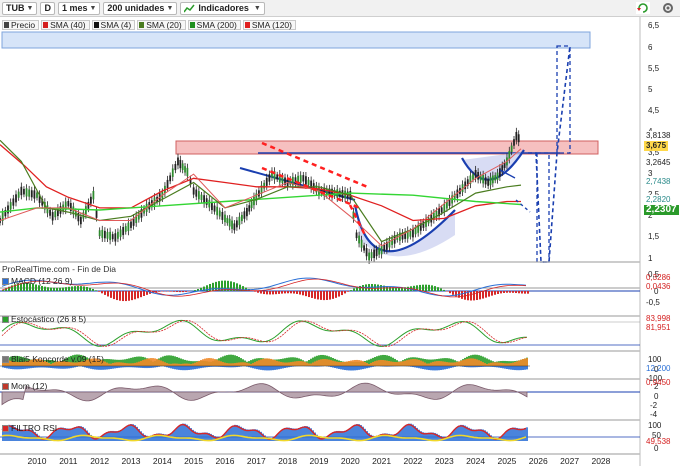 The image size is (680, 466). Describe the element at coordinates (37, 281) in the screenshot. I see `panel-label-macd: MACD (12 26 9)` at that location.